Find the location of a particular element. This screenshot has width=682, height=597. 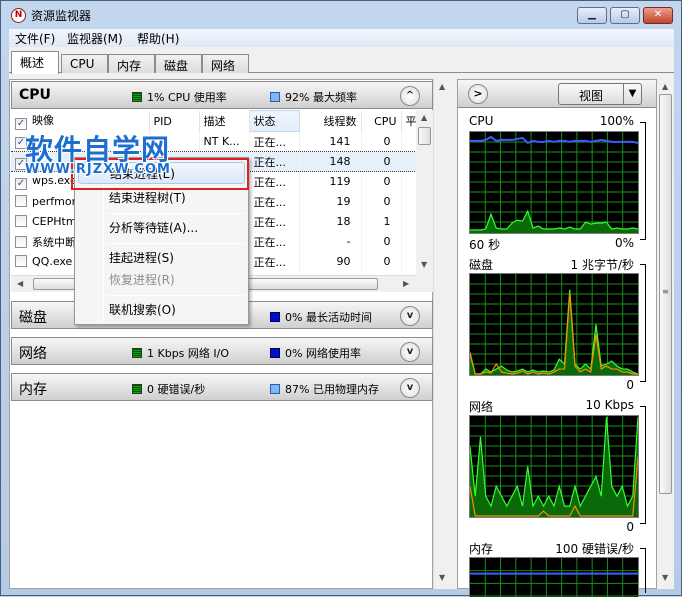

cpu-section-title: CPU is located at coordinates (35, 95).